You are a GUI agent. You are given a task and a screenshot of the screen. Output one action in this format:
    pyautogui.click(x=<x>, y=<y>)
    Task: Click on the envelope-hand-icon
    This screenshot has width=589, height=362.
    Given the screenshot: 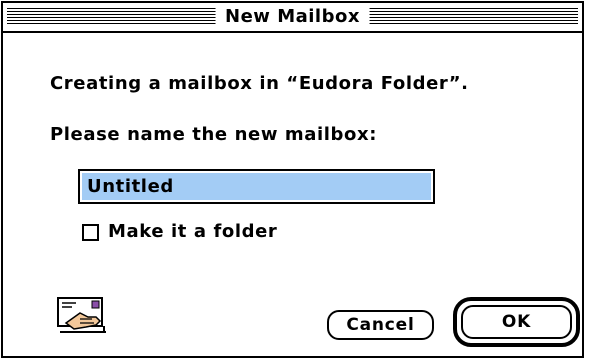 What is the action you would take?
    pyautogui.click(x=81, y=315)
    